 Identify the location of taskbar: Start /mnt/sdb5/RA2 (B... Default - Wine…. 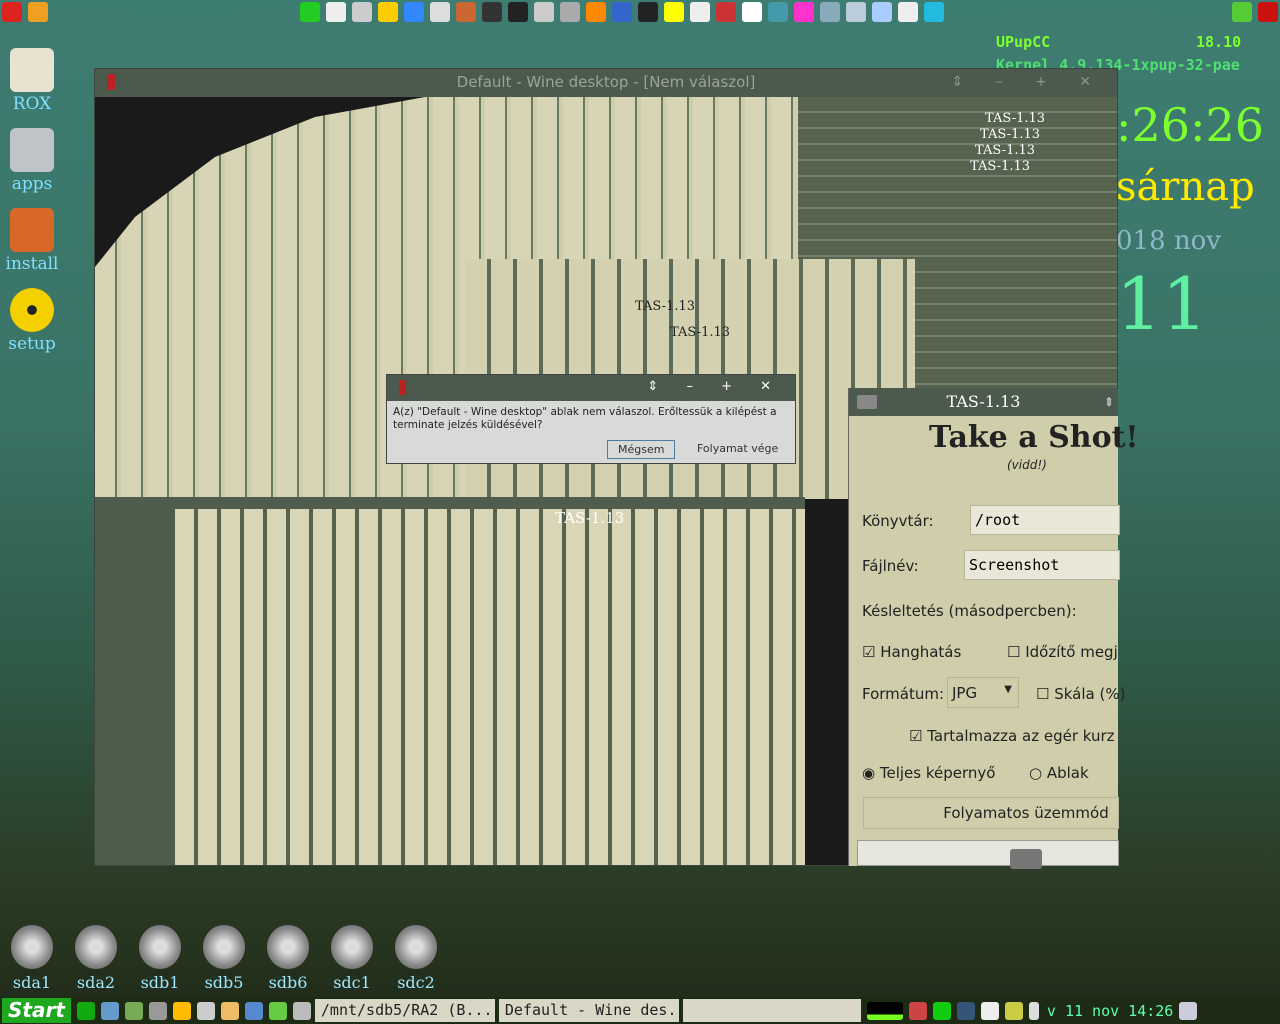
(640, 1010).